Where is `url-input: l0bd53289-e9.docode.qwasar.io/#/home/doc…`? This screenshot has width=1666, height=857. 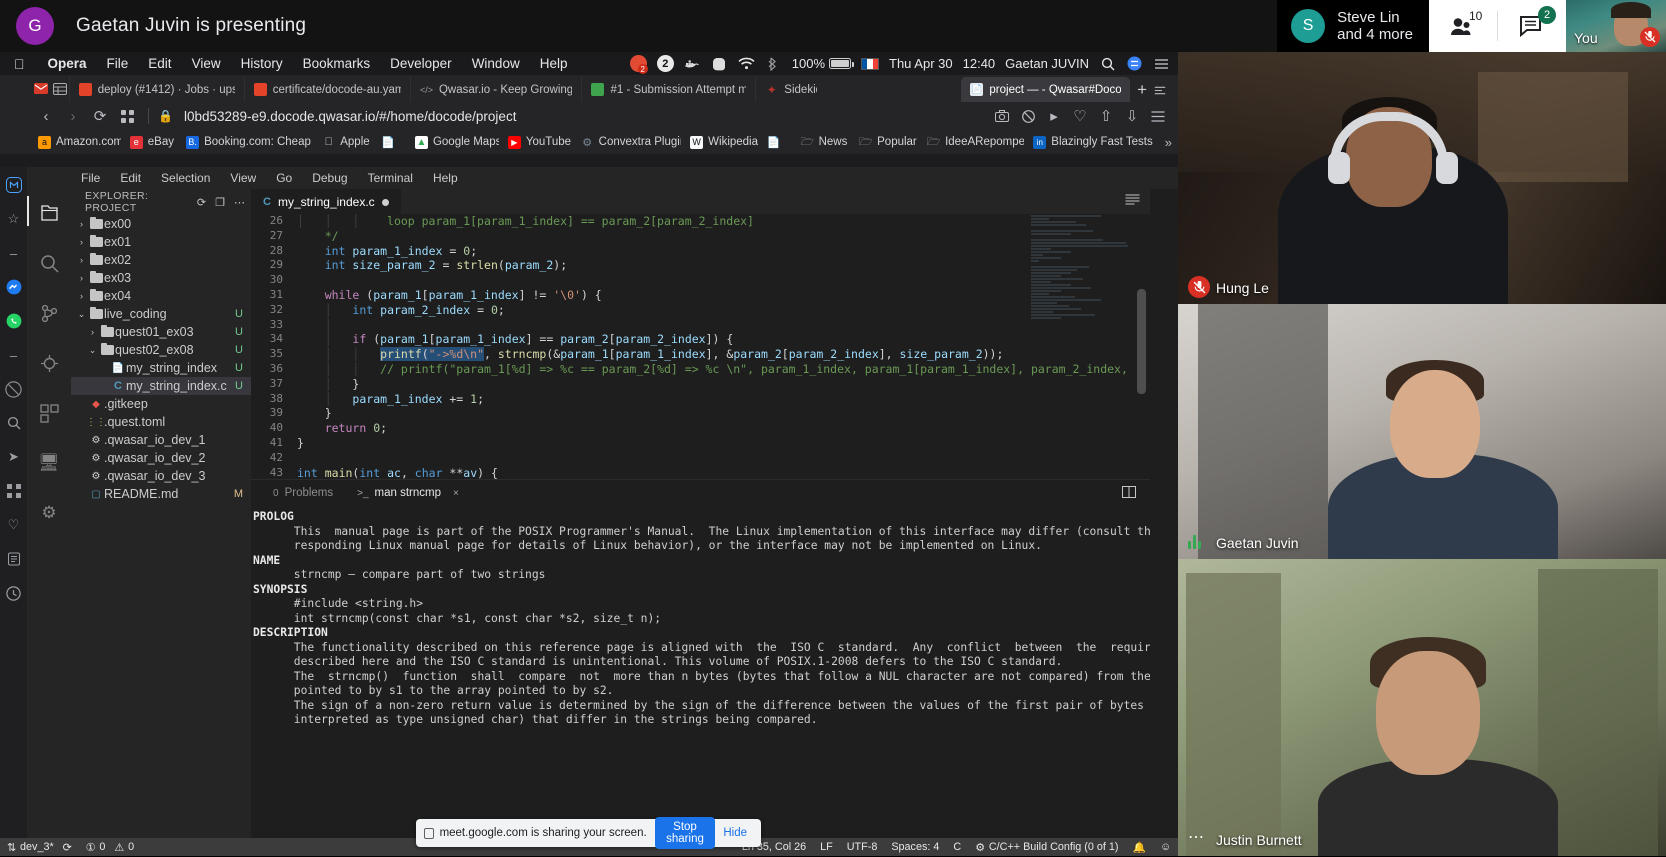 url-input: l0bd53289-e9.docode.qwasar.io/#/home/doc… is located at coordinates (350, 116).